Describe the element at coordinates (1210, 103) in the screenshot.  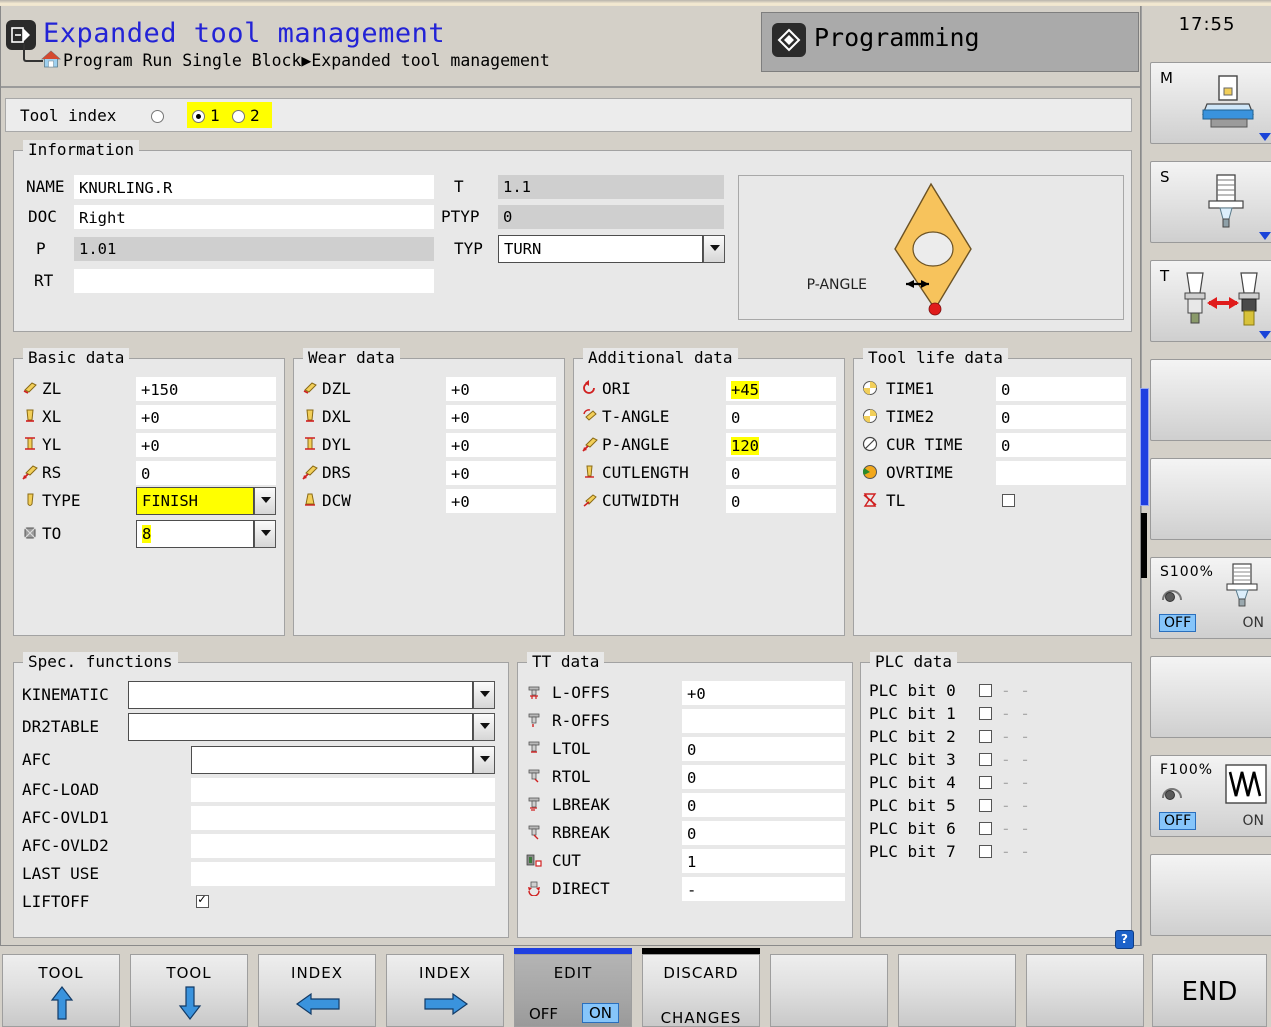
I see `sidebar-item-m: M` at that location.